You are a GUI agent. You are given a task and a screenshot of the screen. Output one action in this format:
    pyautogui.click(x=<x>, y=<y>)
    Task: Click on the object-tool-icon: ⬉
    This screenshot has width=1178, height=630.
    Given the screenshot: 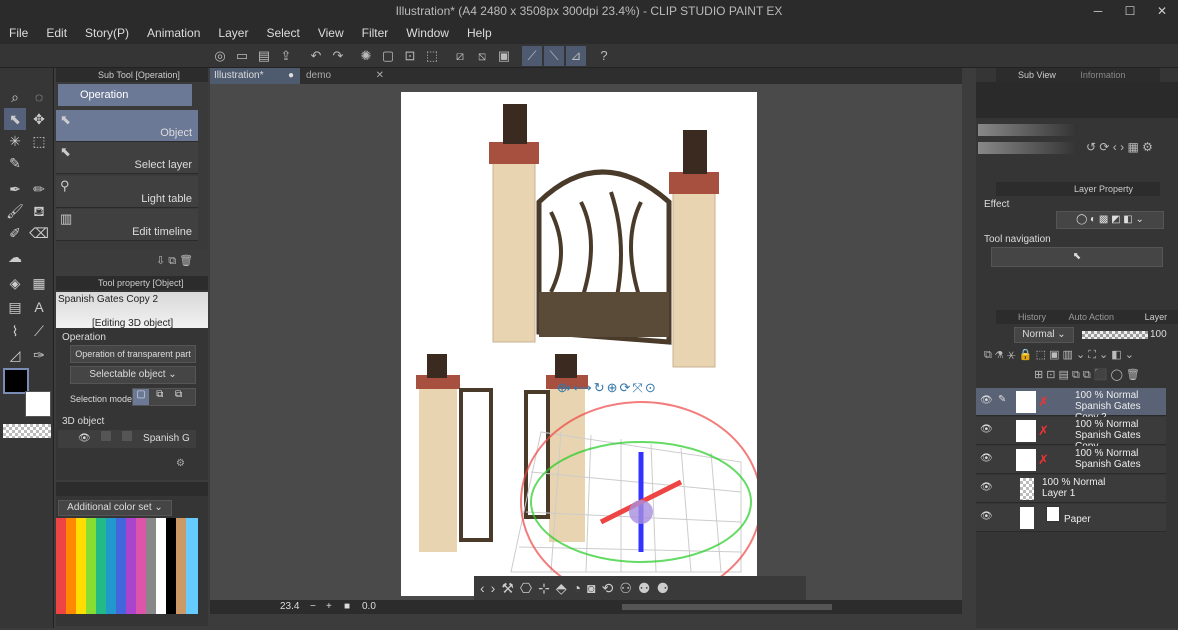 What is the action you would take?
    pyautogui.click(x=15, y=119)
    